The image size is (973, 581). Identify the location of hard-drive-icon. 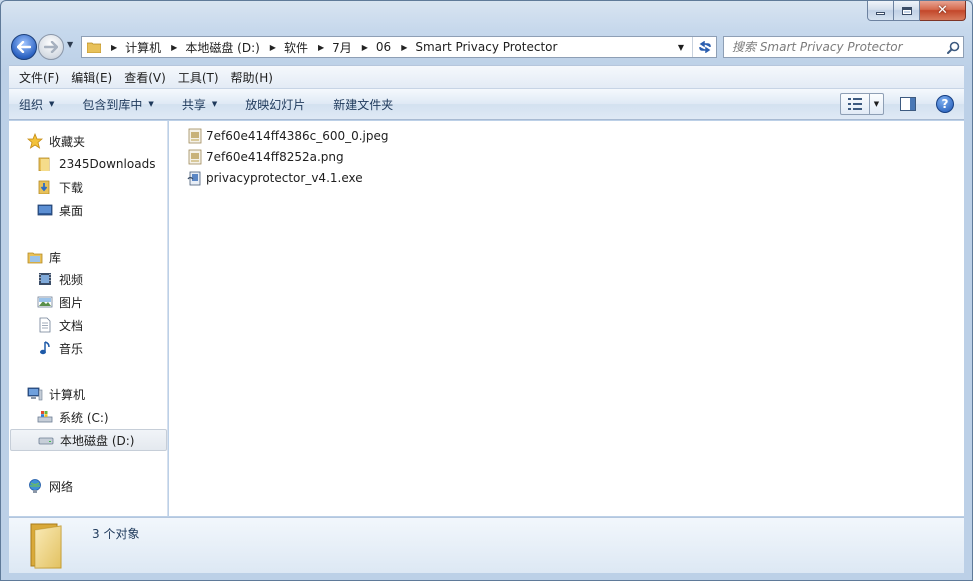
(46, 440).